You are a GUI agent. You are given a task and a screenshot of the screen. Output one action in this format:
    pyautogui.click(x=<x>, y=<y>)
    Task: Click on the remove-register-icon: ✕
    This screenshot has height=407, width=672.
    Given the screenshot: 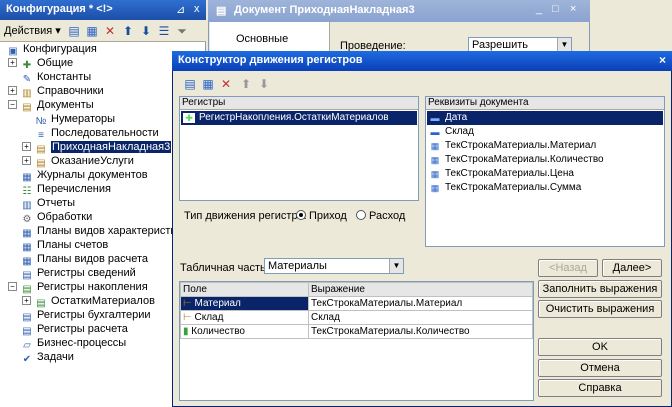 What is the action you would take?
    pyautogui.click(x=226, y=84)
    